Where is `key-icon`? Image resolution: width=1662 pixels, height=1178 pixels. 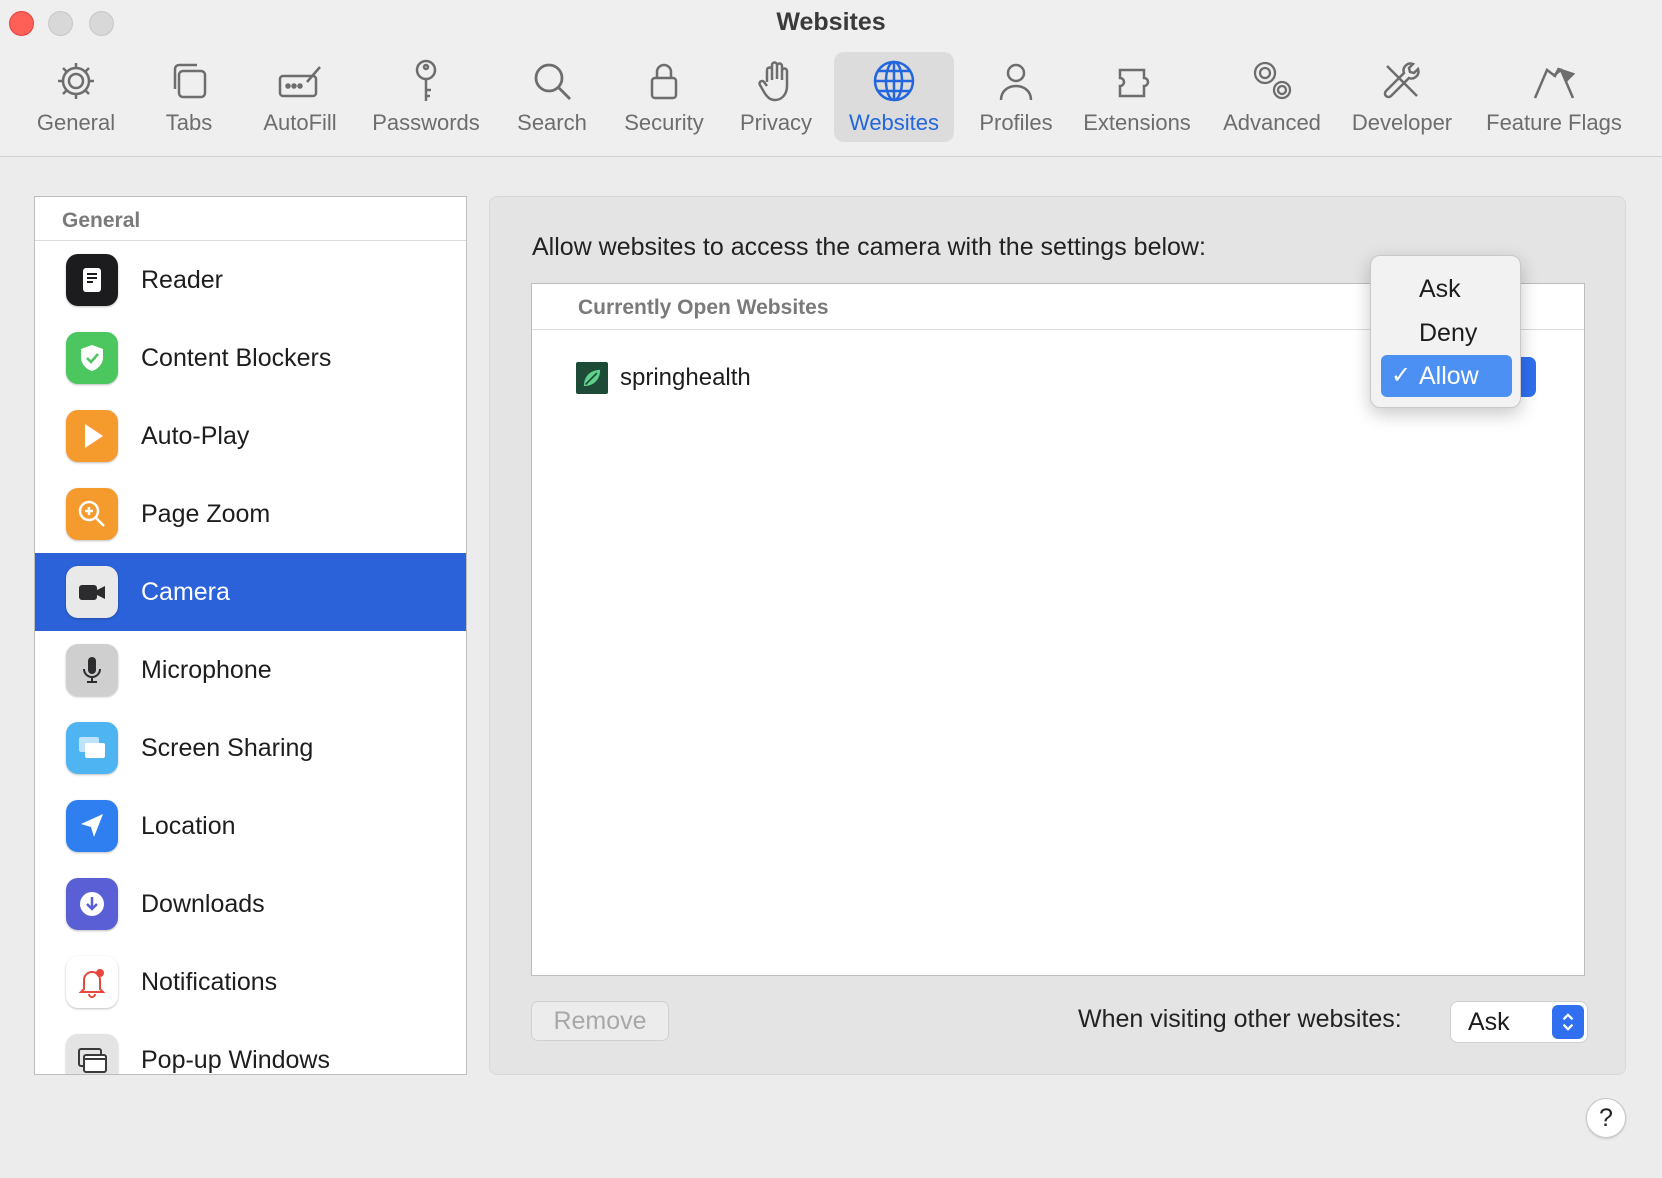
key-icon is located at coordinates (426, 81).